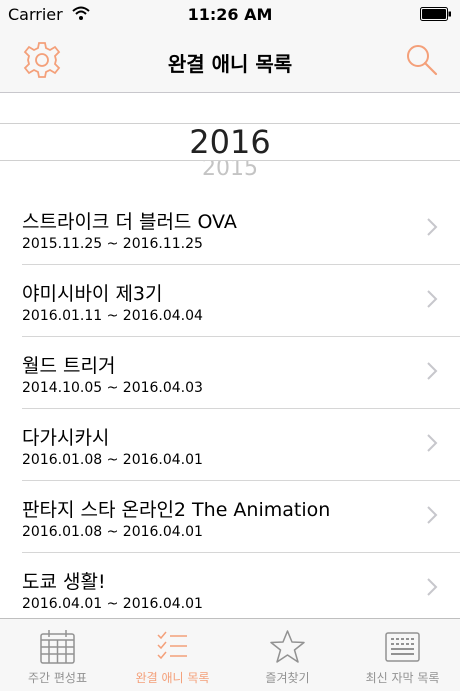  Describe the element at coordinates (57, 647) in the screenshot. I see `calendar-icon` at that location.